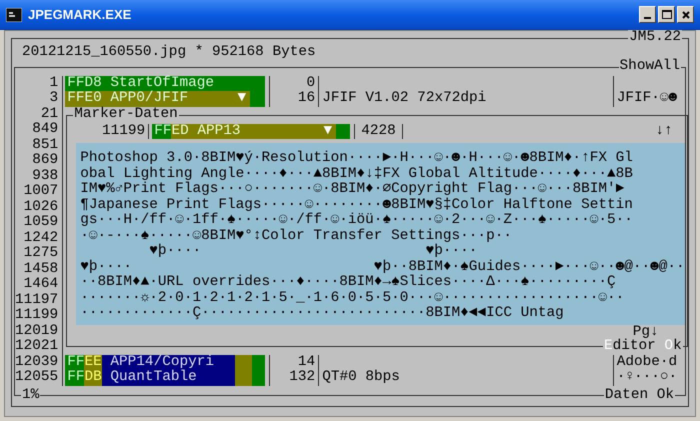 Image resolution: width=700 pixels, height=421 pixels. What do you see at coordinates (307, 362) in the screenshot?
I see `segment-size: 14` at bounding box center [307, 362].